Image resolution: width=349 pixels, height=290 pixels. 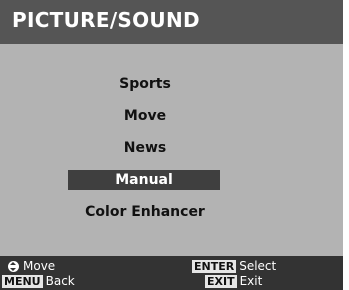 I want to click on menu-item-color-enhancer: Color Enhancer, so click(x=145, y=212).